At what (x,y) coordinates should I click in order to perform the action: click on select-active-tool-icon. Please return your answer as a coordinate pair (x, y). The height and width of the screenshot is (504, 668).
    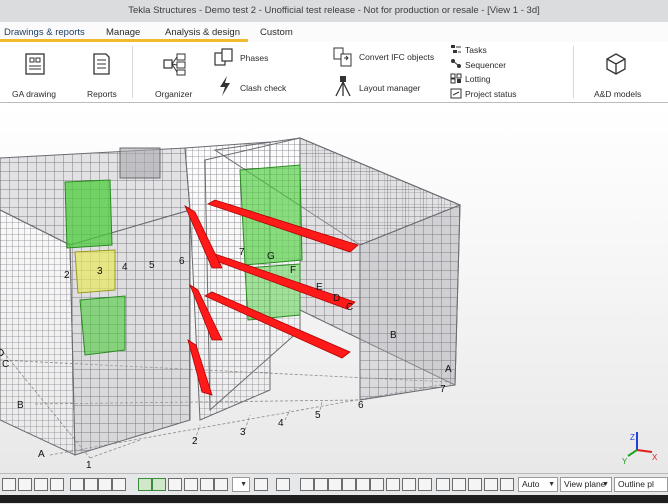
    Looking at the image, I should click on (145, 484).